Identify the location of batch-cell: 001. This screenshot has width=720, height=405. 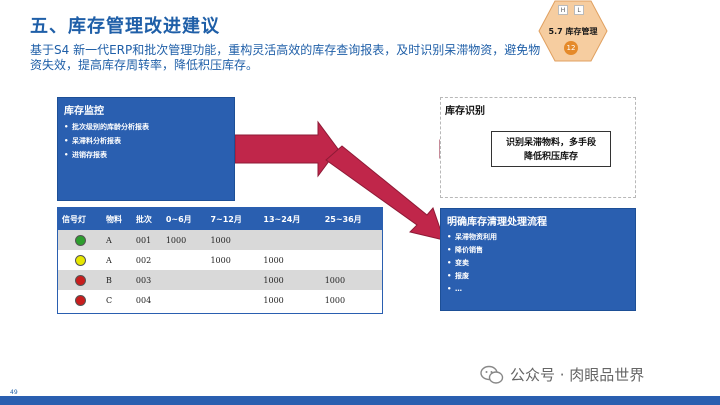
(146, 240).